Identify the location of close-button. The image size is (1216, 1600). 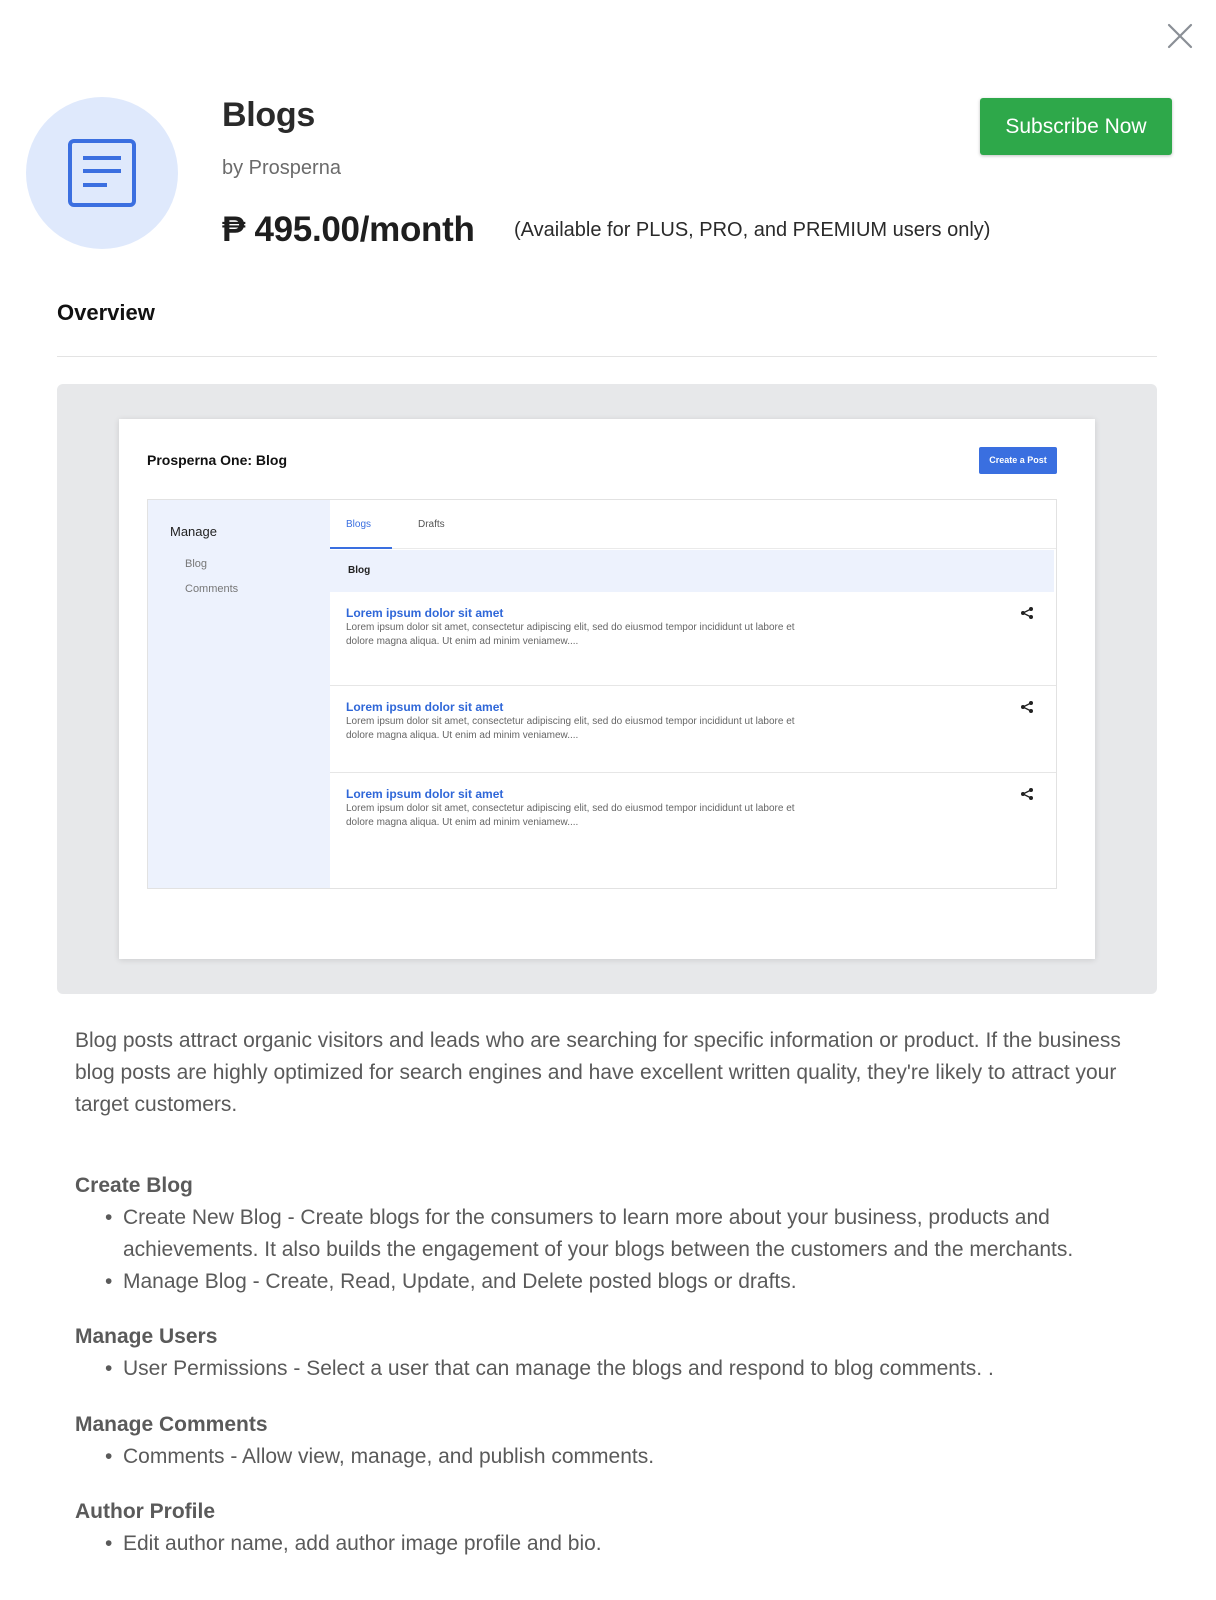
(1180, 36).